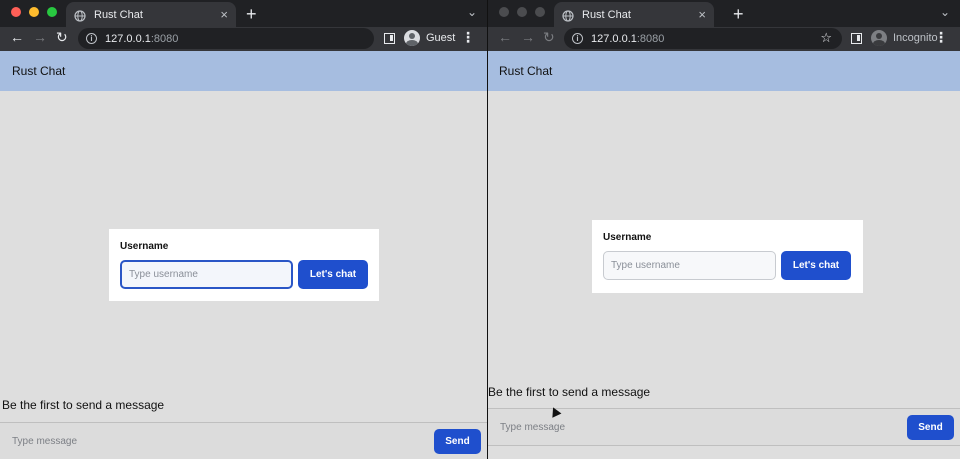  Describe the element at coordinates (703, 38) in the screenshot. I see `address-bar: i 127.0.0.1:8080 ☆` at that location.